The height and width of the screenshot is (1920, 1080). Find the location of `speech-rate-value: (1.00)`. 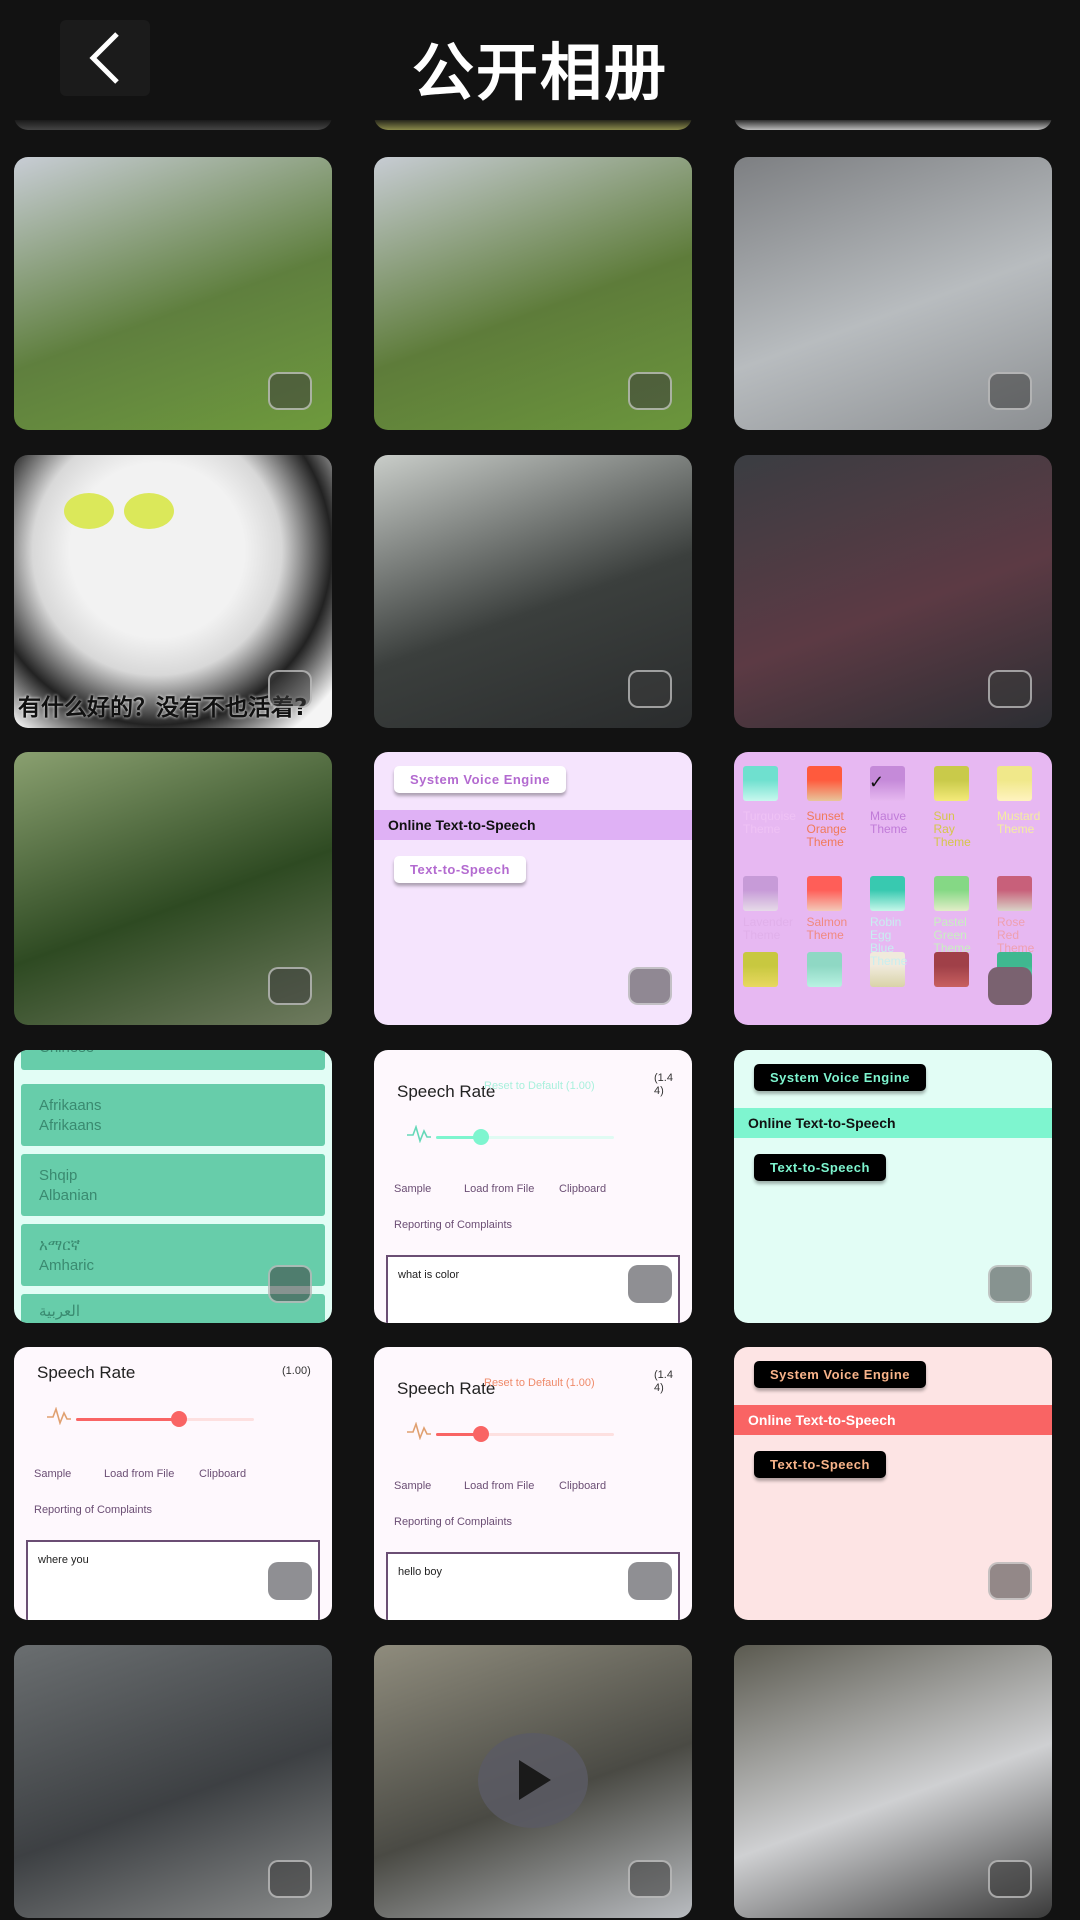

speech-rate-value: (1.00) is located at coordinates (296, 1371).